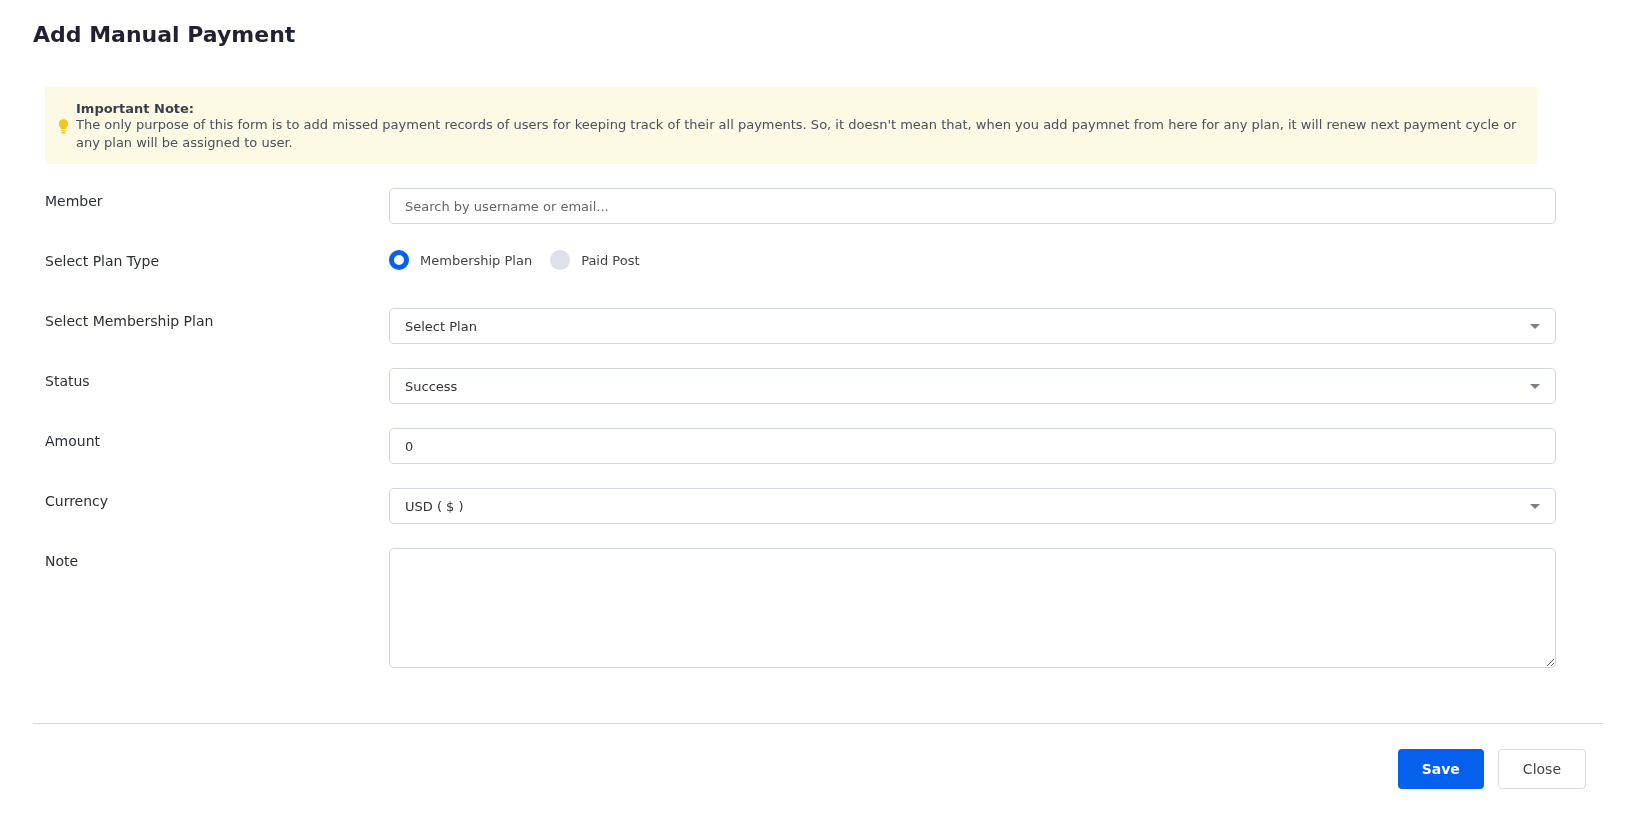 The width and height of the screenshot is (1636, 840). What do you see at coordinates (972, 326) in the screenshot?
I see `select-dropdown: Select Plan` at bounding box center [972, 326].